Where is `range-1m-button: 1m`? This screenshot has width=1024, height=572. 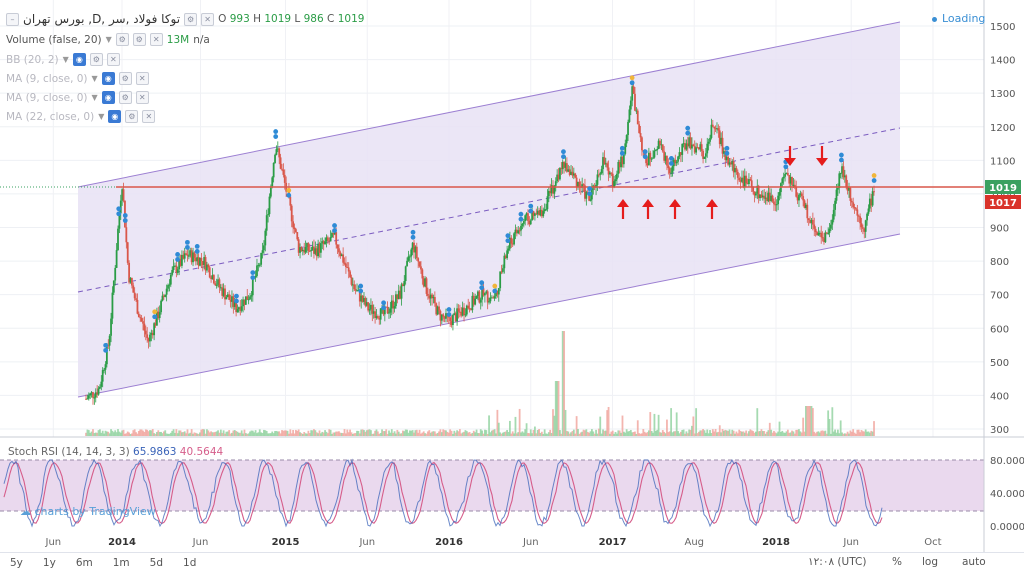
range-1m-button: 1m is located at coordinates (121, 563).